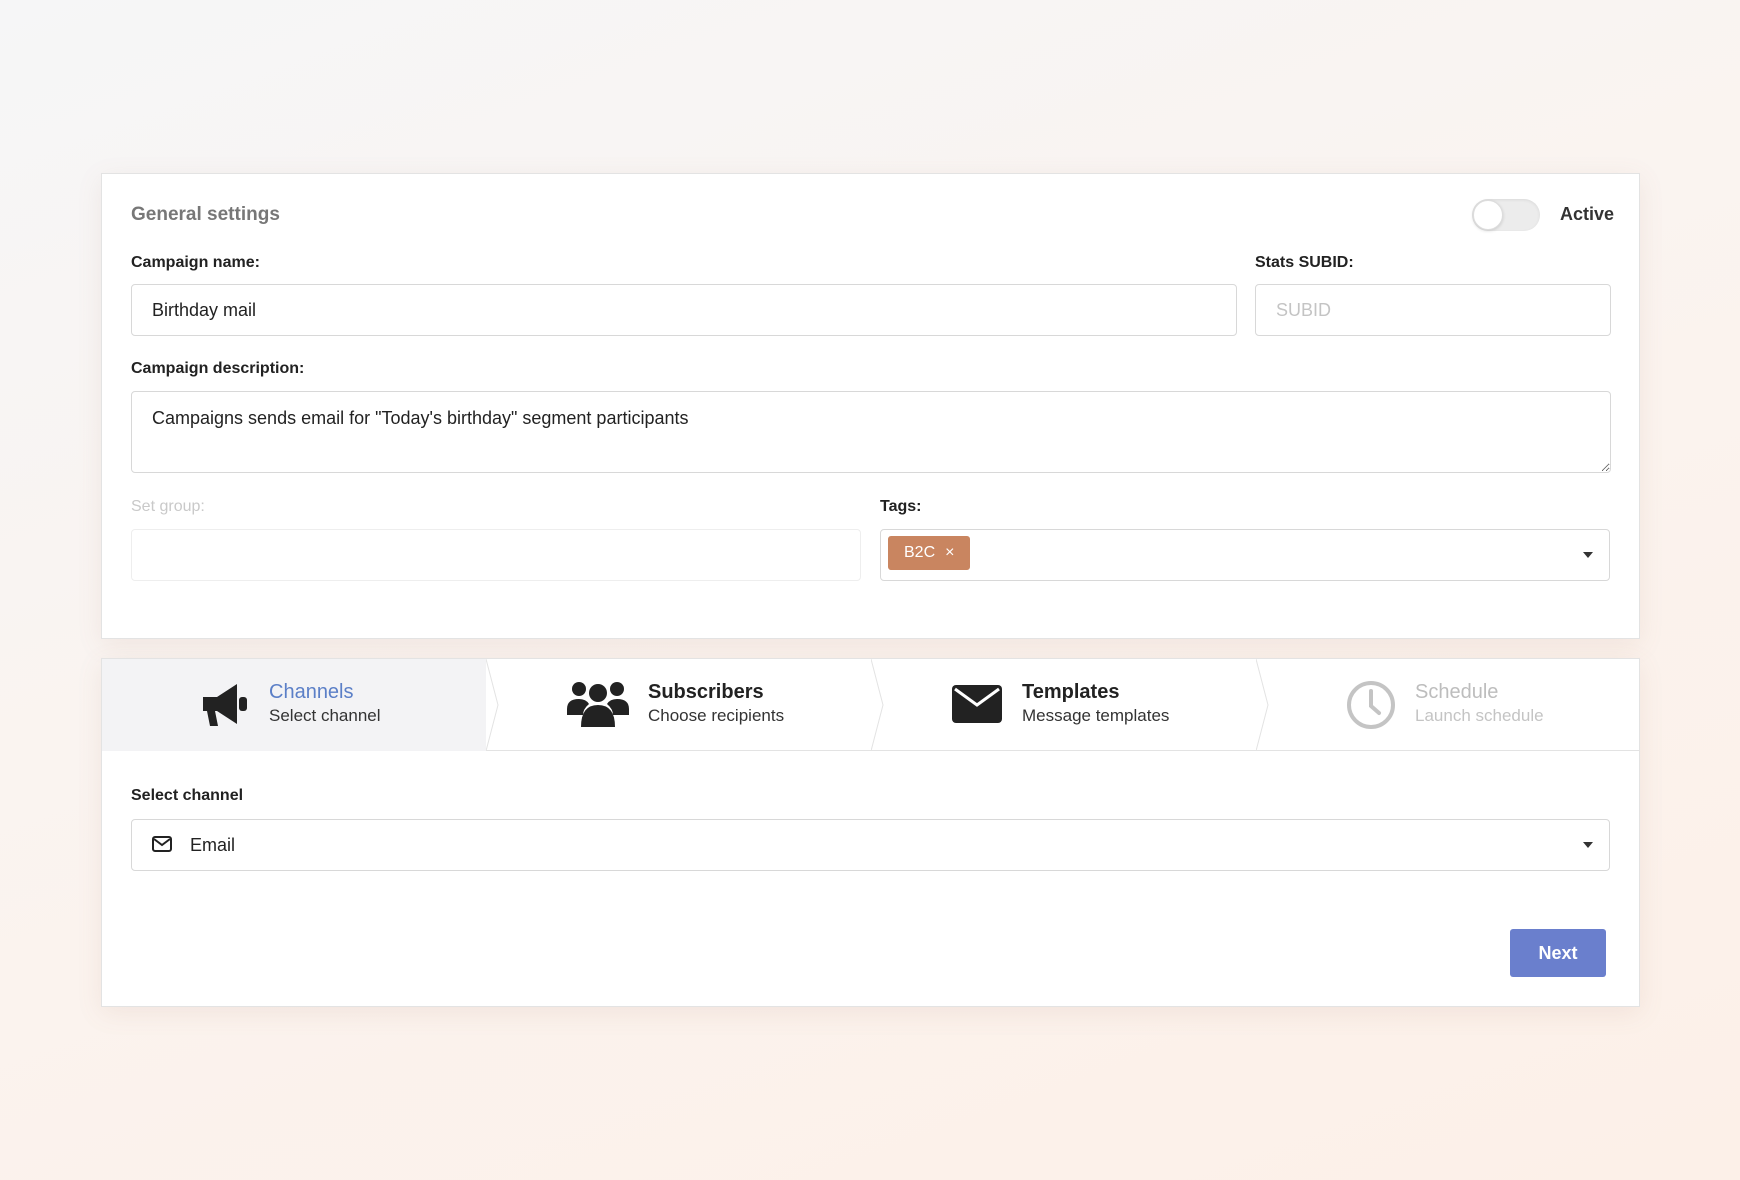  What do you see at coordinates (218, 368) in the screenshot?
I see `campaign-description-label: Campaign description:` at bounding box center [218, 368].